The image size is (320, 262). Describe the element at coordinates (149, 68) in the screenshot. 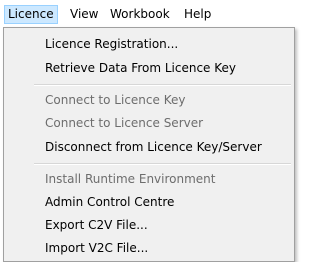

I see `menu-item-retrieve-data-from-licence-key: Retrieve Data From Licence Key` at that location.